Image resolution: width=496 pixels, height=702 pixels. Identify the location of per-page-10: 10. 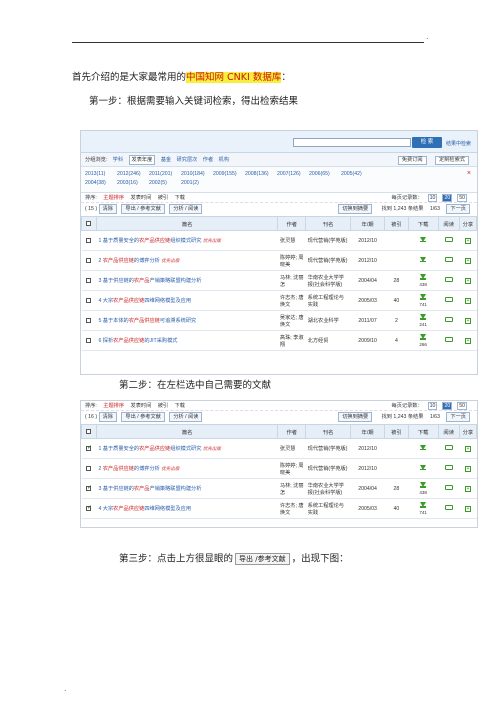
(432, 406).